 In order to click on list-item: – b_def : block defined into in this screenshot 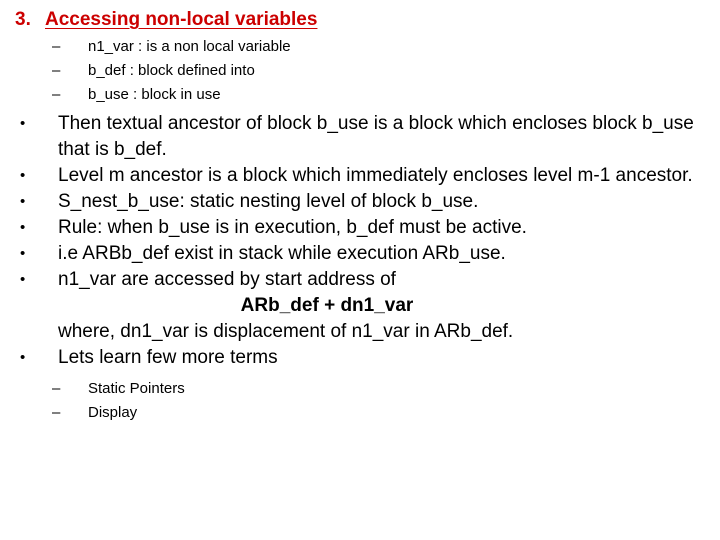, I will do `click(360, 71)`.